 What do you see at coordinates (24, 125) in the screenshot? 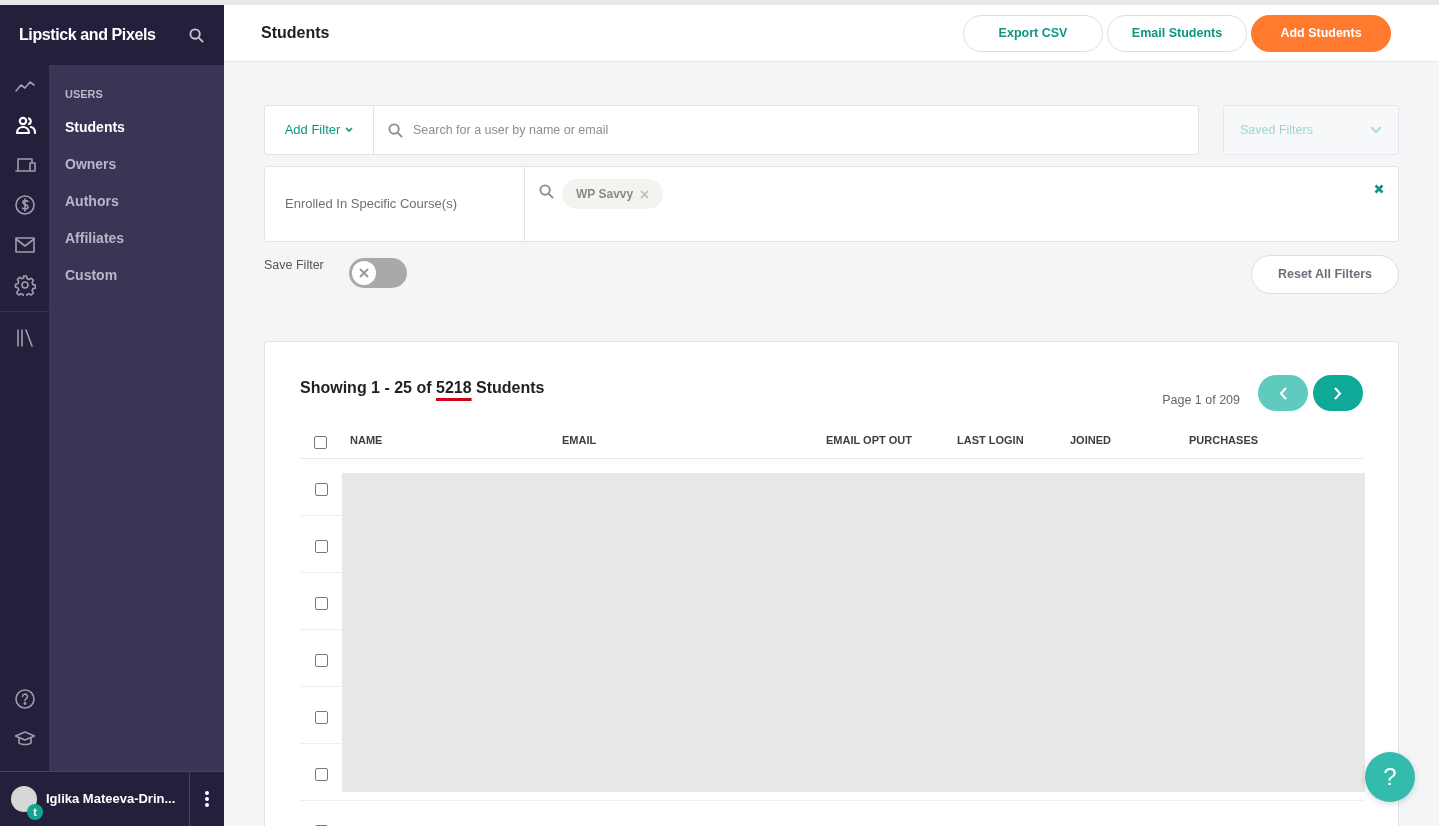
I see `users-icon` at bounding box center [24, 125].